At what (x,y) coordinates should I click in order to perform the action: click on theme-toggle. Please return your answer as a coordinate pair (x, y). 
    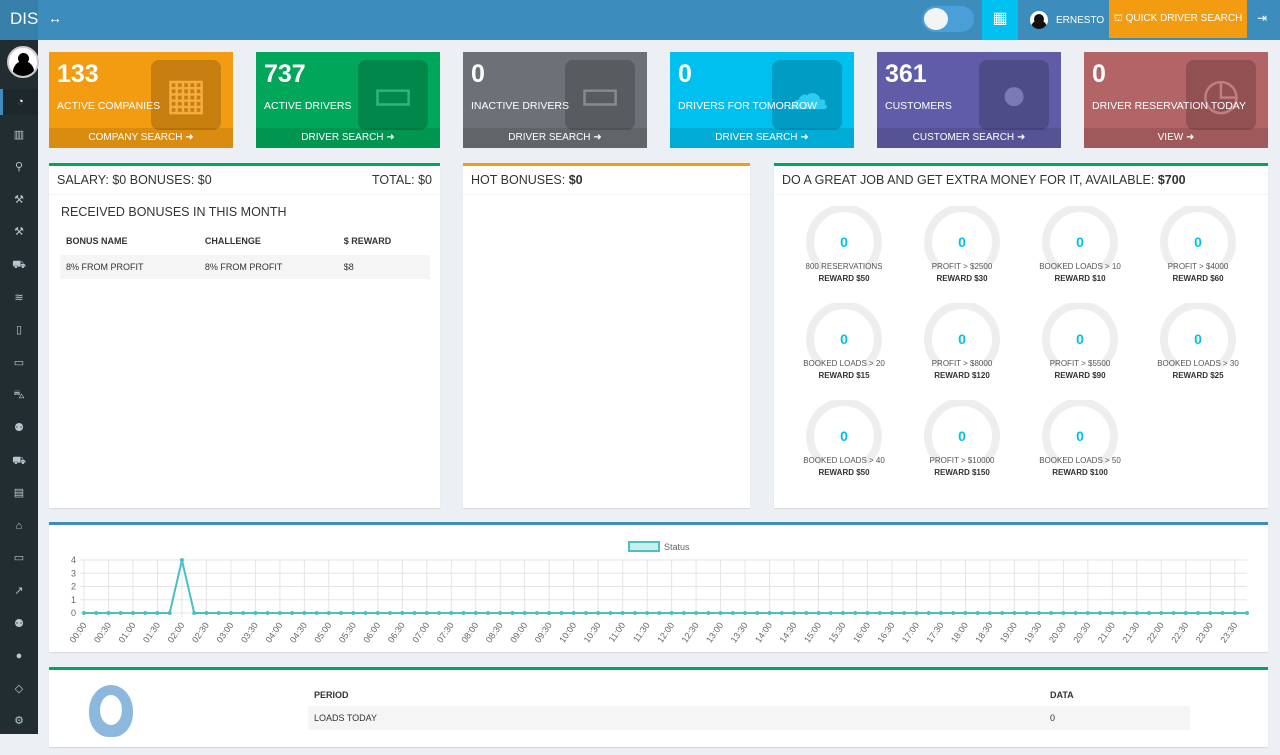
    Looking at the image, I should click on (948, 19).